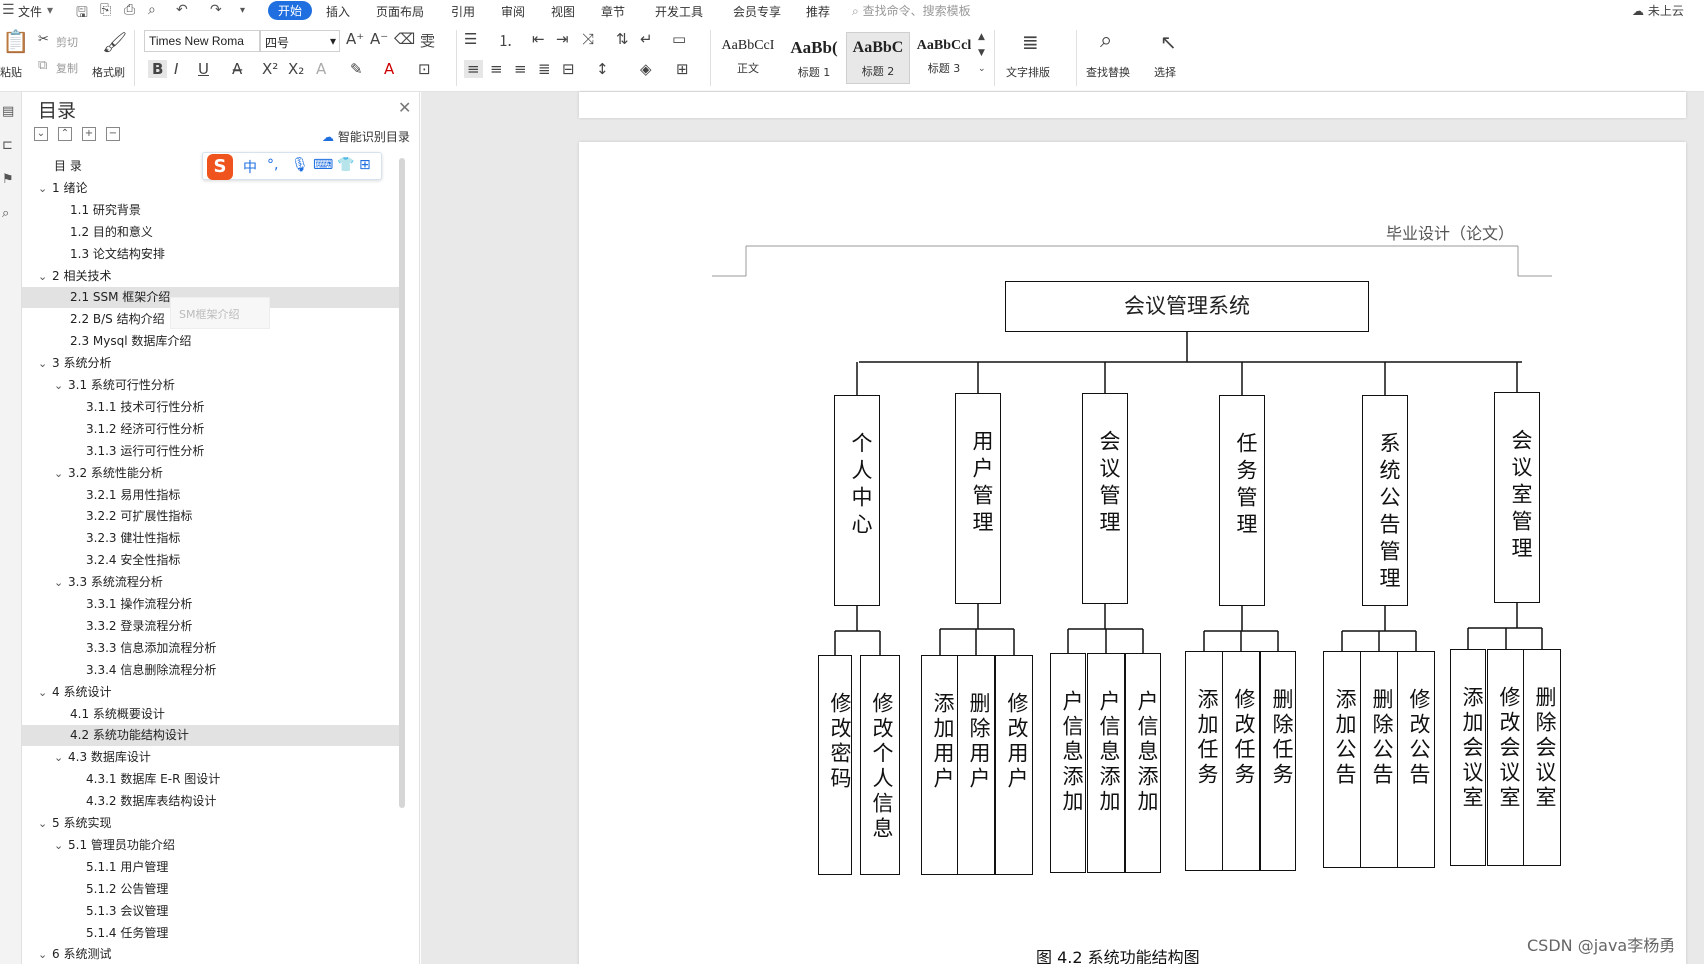 This screenshot has width=1704, height=964. I want to click on submodule-box: 删除用户, so click(976, 765).